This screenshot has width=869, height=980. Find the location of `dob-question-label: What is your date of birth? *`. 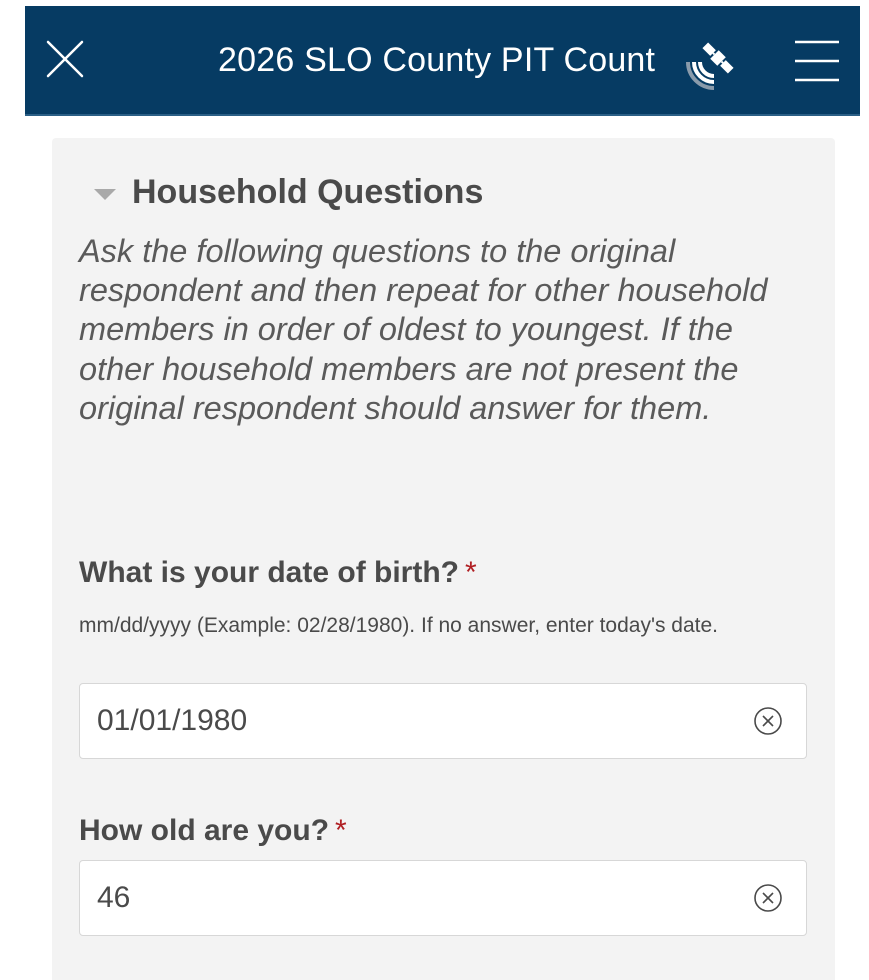

dob-question-label: What is your date of birth? * is located at coordinates (278, 573).